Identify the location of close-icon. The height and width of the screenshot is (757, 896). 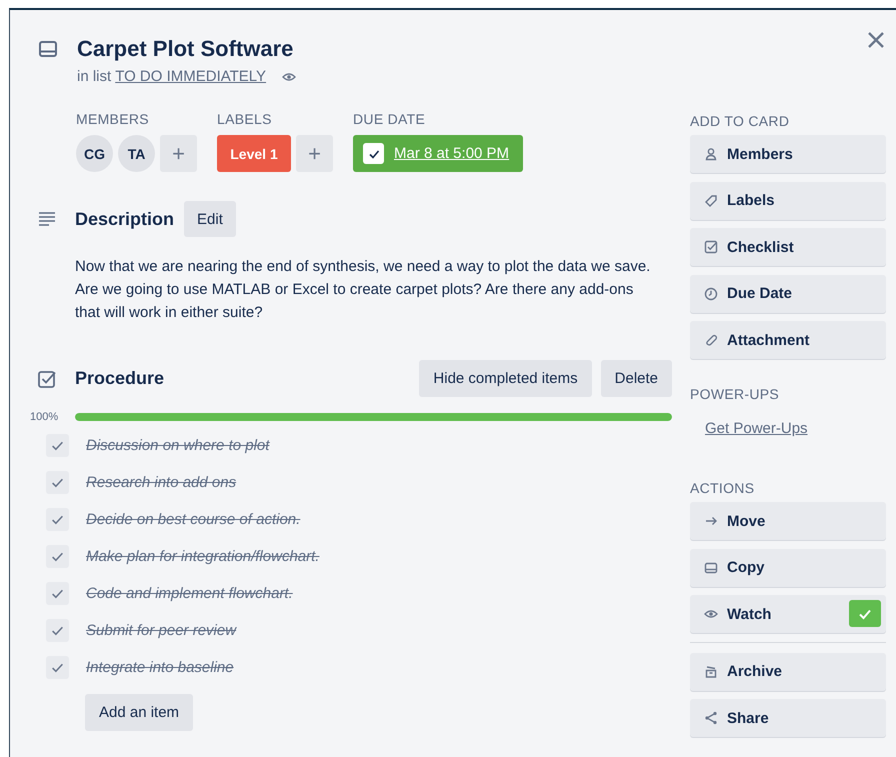
(876, 40).